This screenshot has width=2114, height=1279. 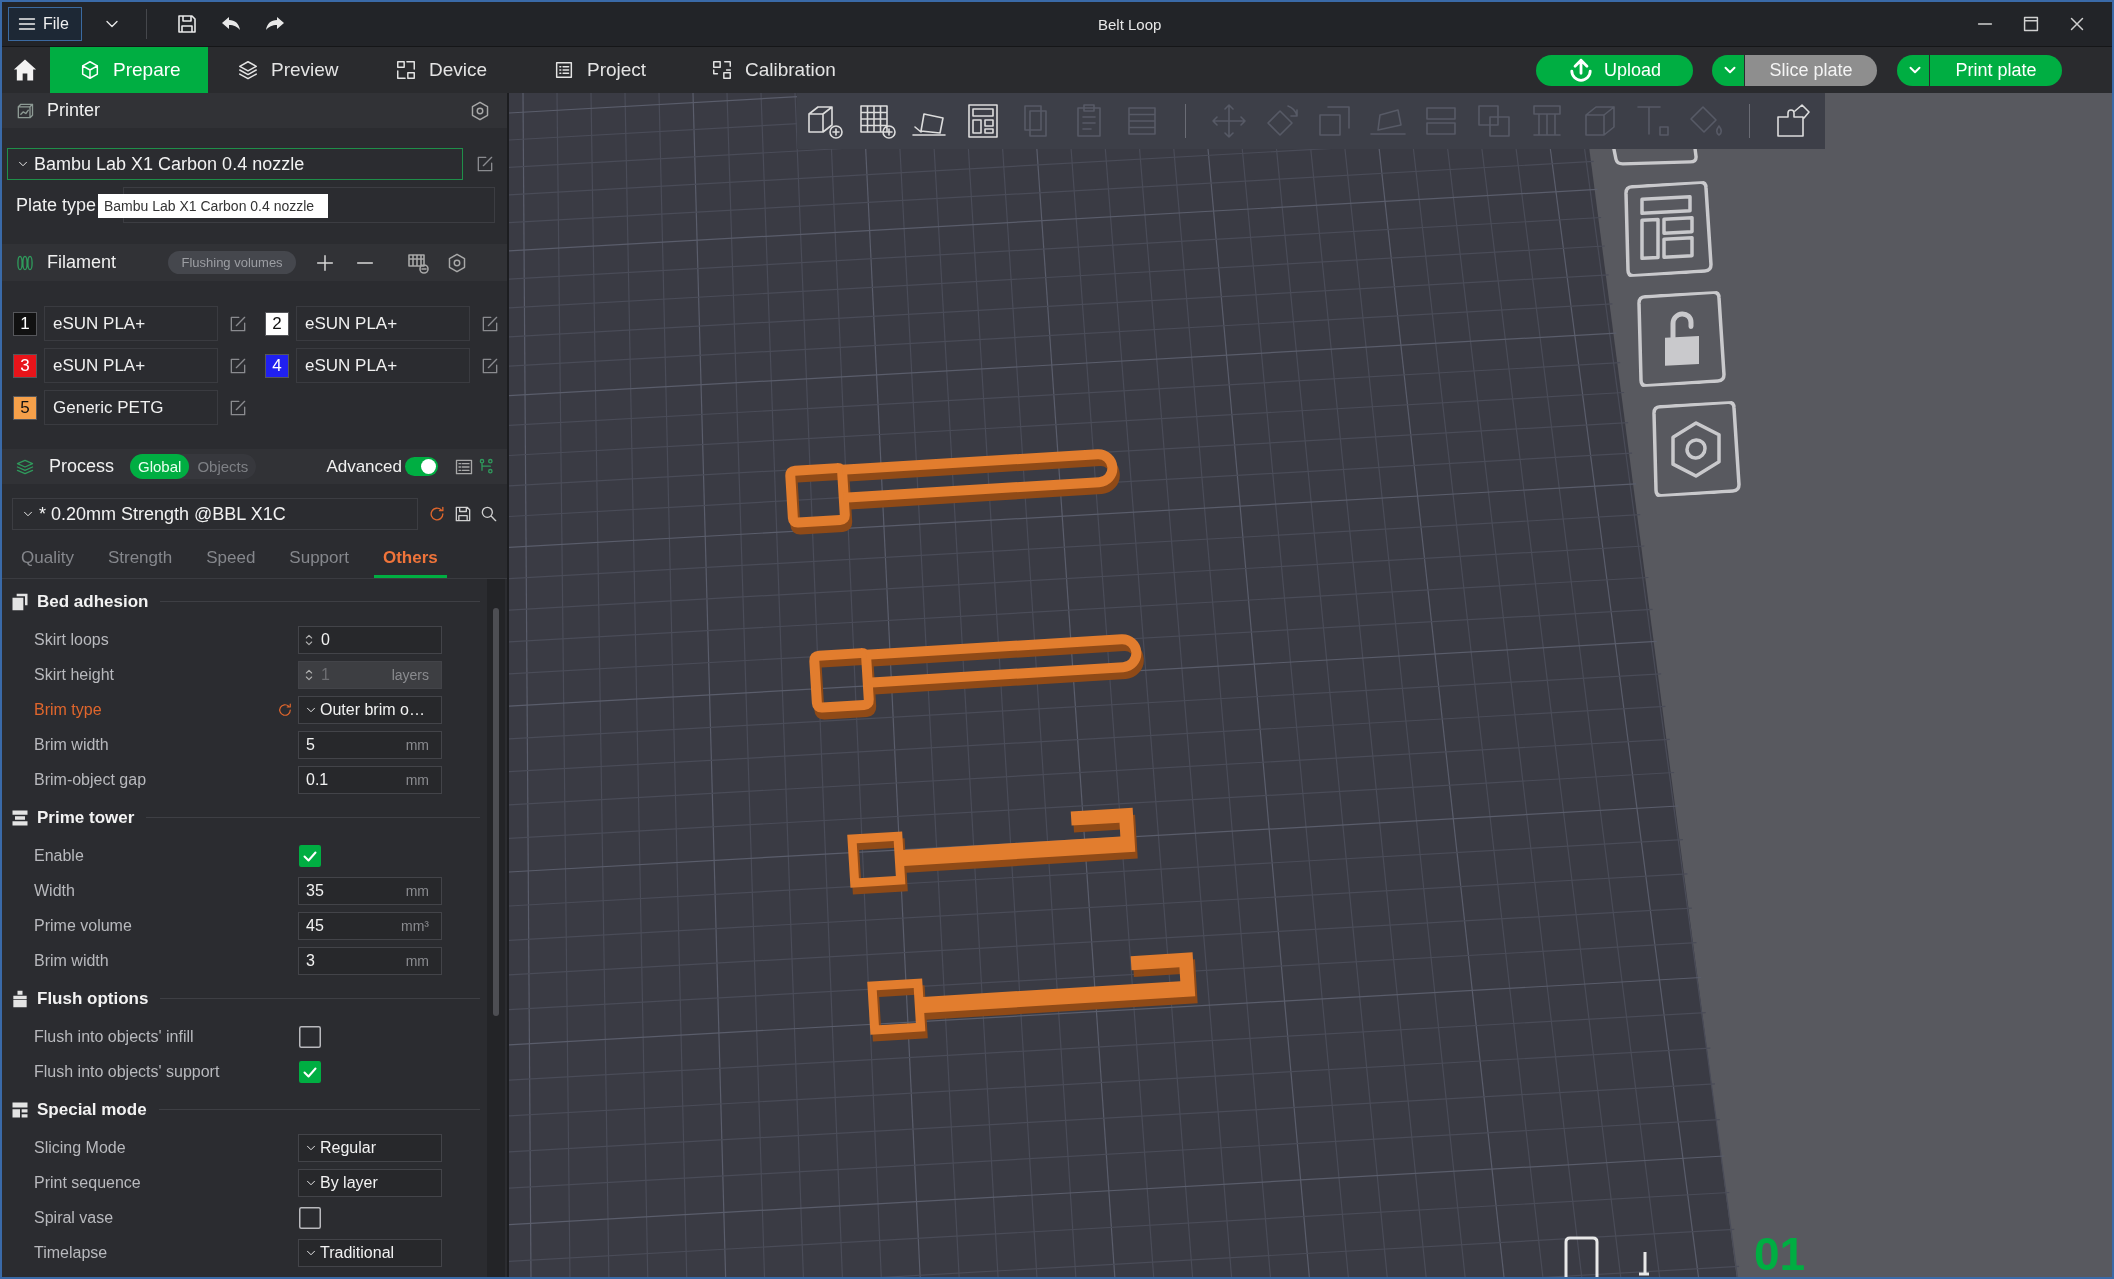 I want to click on dropdown: Traditional, so click(x=370, y=1252).